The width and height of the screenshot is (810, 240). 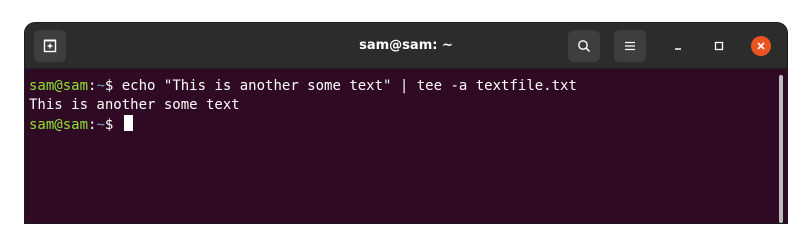 I want to click on menu-button, so click(x=630, y=46).